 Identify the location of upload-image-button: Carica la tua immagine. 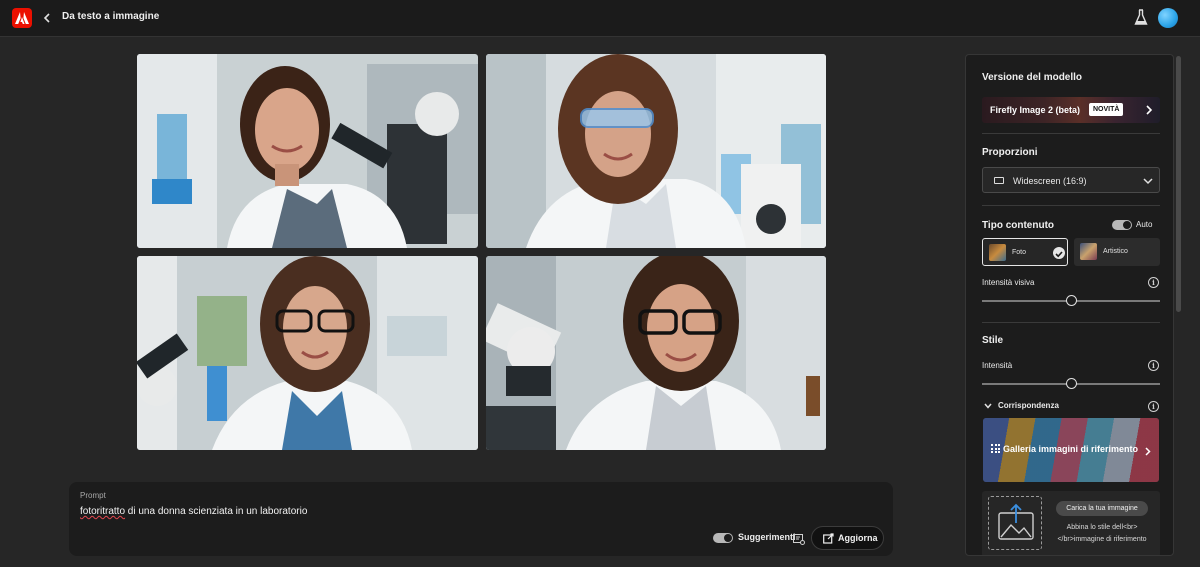
(1102, 508).